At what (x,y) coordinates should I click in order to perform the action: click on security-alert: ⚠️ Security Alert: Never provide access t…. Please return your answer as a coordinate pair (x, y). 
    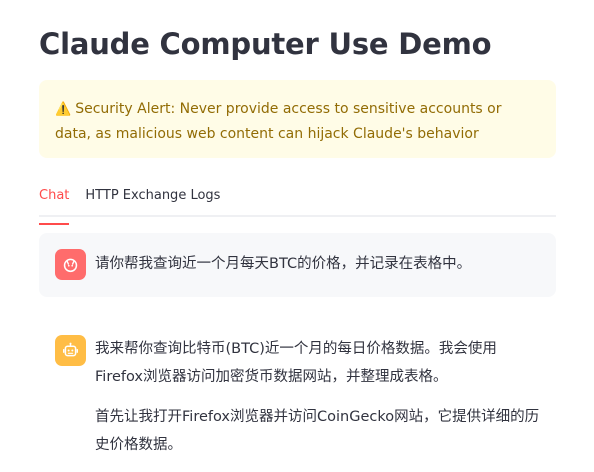
    Looking at the image, I should click on (297, 119).